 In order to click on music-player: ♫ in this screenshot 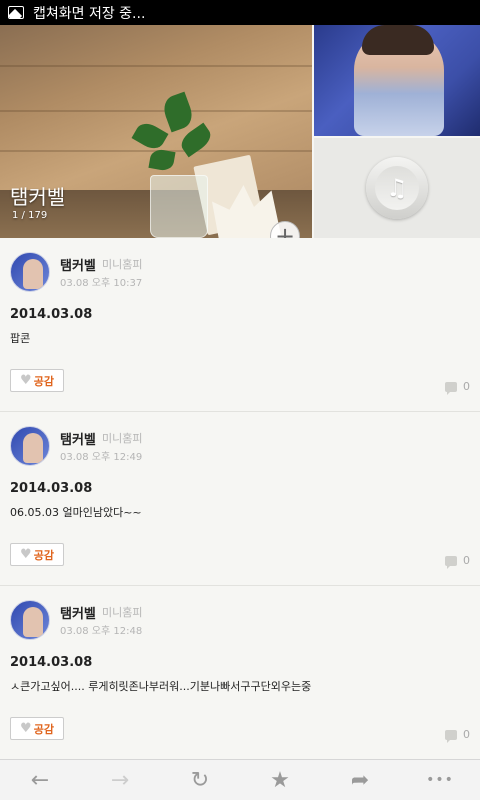, I will do `click(397, 188)`.